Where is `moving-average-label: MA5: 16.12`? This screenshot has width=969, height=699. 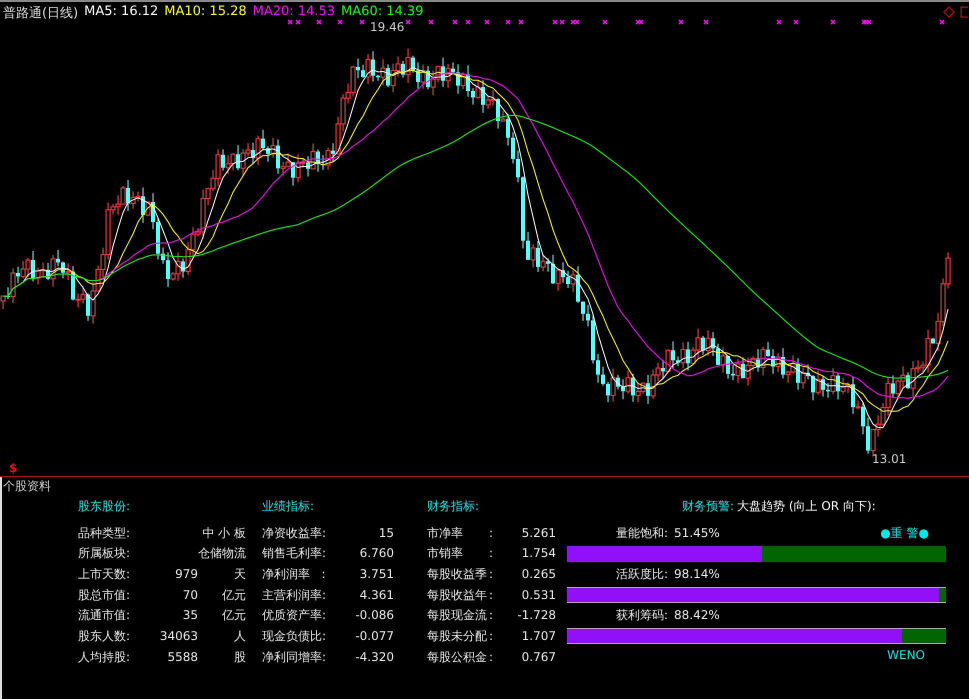 moving-average-label: MA5: 16.12 is located at coordinates (121, 12).